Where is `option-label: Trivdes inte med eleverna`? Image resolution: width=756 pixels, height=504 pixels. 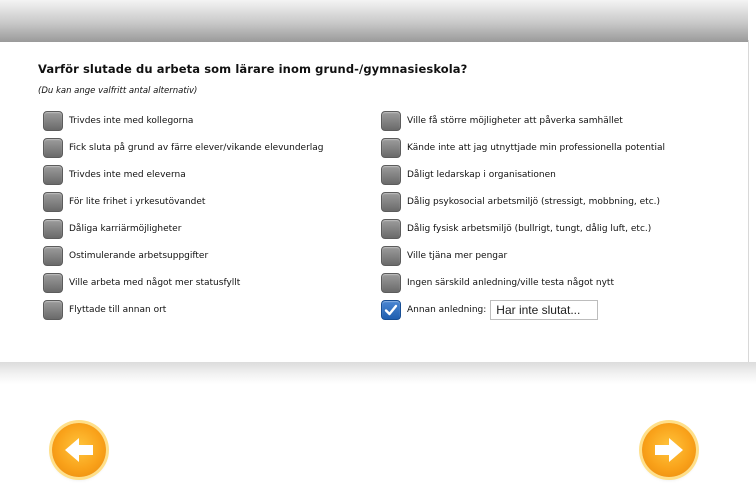 option-label: Trivdes inte med eleverna is located at coordinates (127, 175).